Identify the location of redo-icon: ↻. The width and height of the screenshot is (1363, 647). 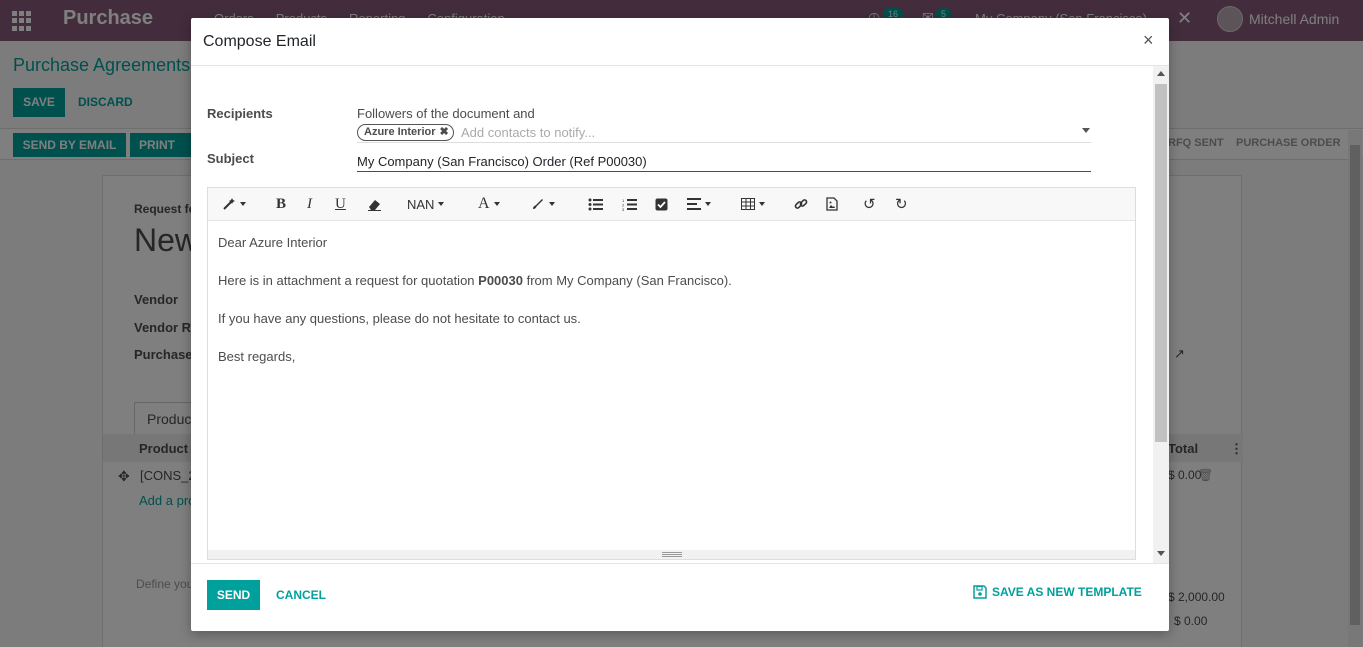
(901, 204).